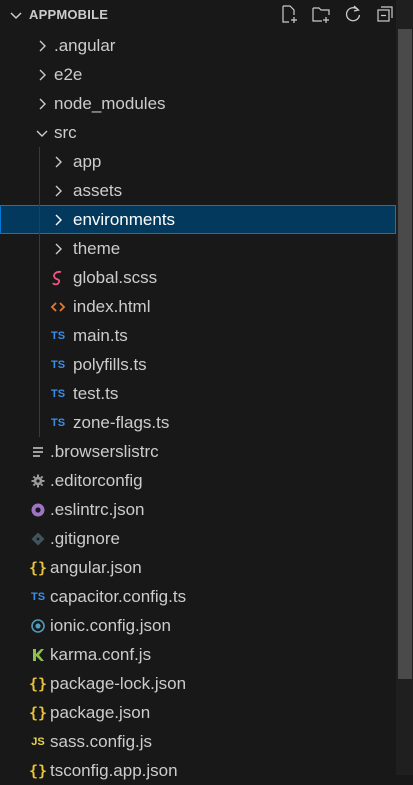 Image resolution: width=413 pixels, height=785 pixels. What do you see at coordinates (110, 364) in the screenshot?
I see `tree-item-label: polyfills.ts` at bounding box center [110, 364].